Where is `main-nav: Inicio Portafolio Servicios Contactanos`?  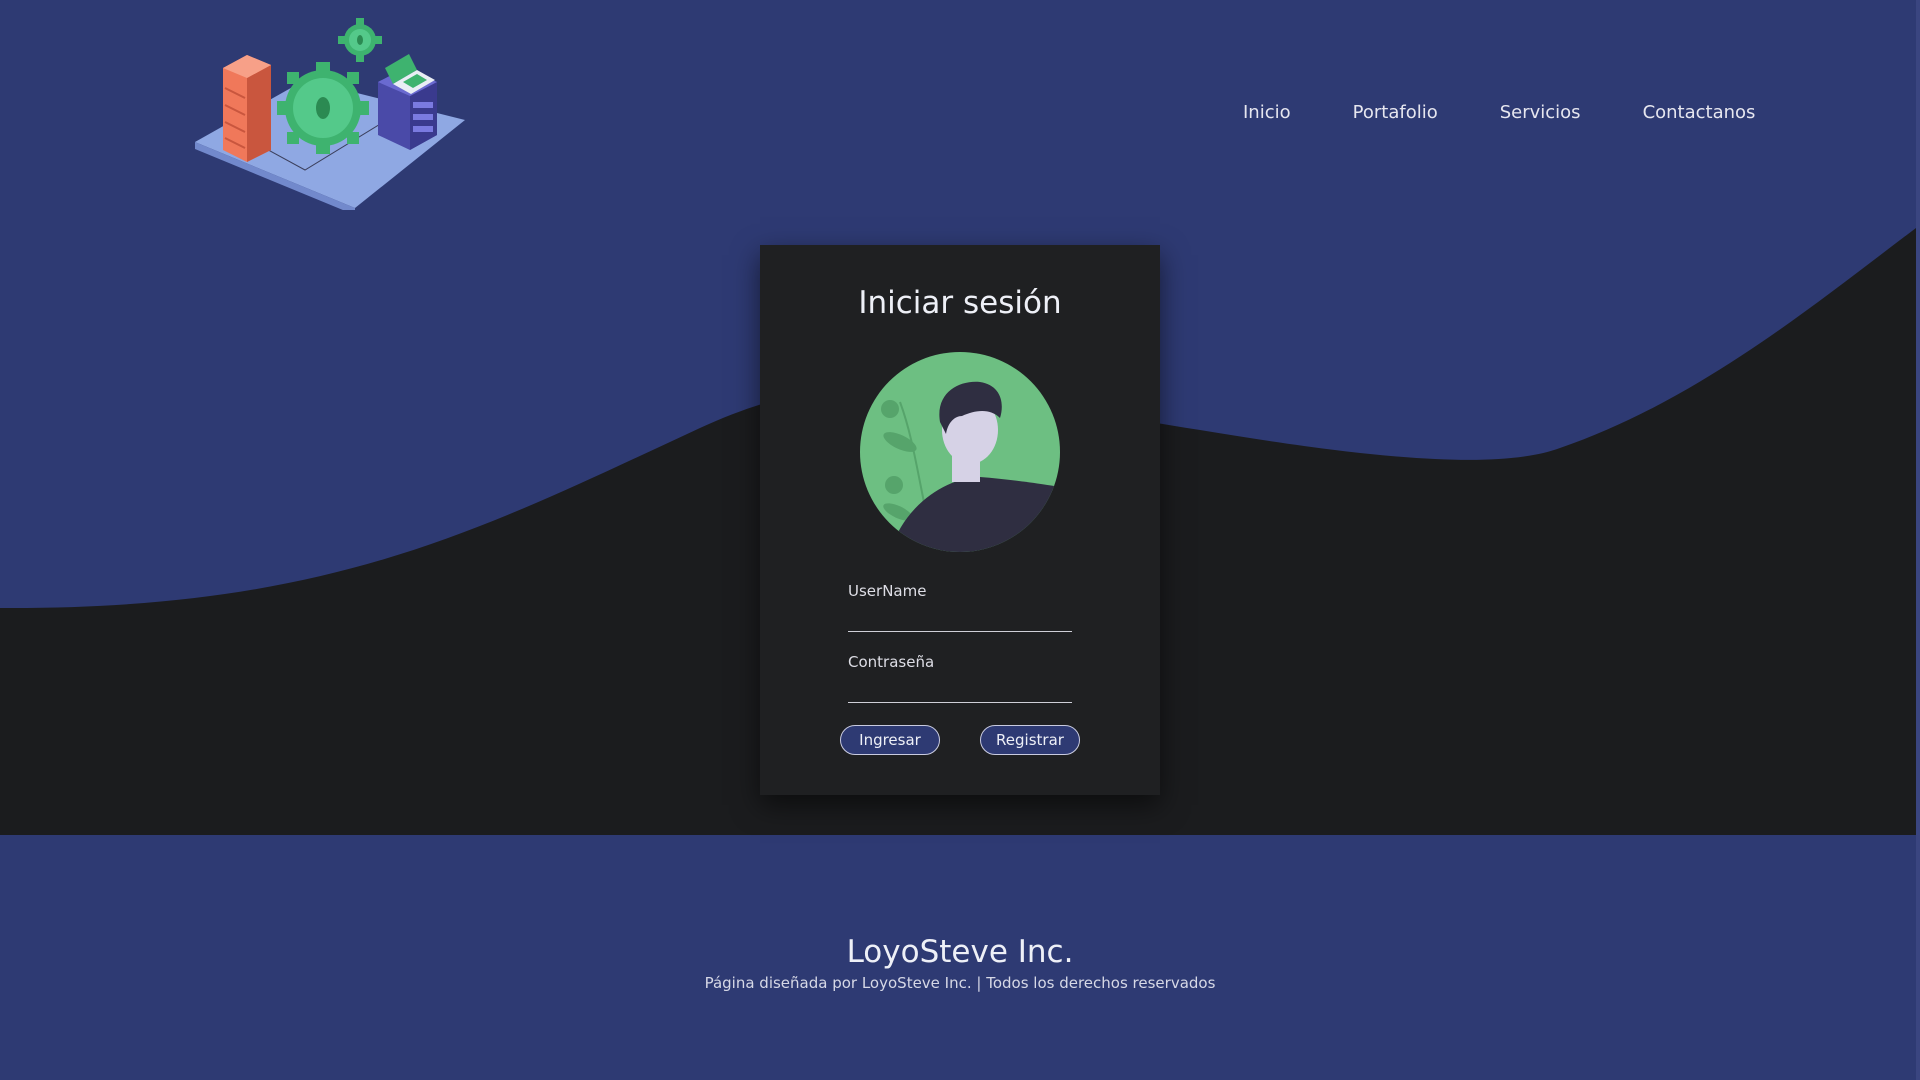 main-nav: Inicio Portafolio Servicios Contactanos is located at coordinates (1499, 113).